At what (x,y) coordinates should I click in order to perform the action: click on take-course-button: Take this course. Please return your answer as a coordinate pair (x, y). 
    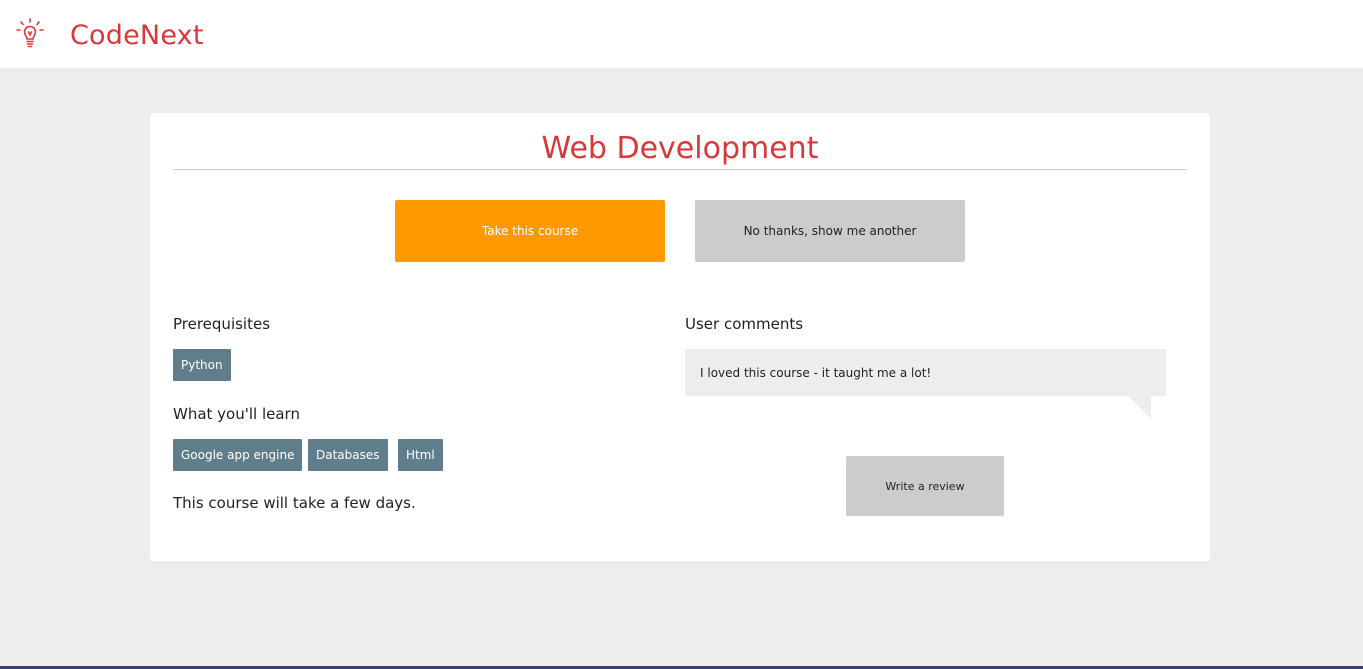
    Looking at the image, I should click on (530, 231).